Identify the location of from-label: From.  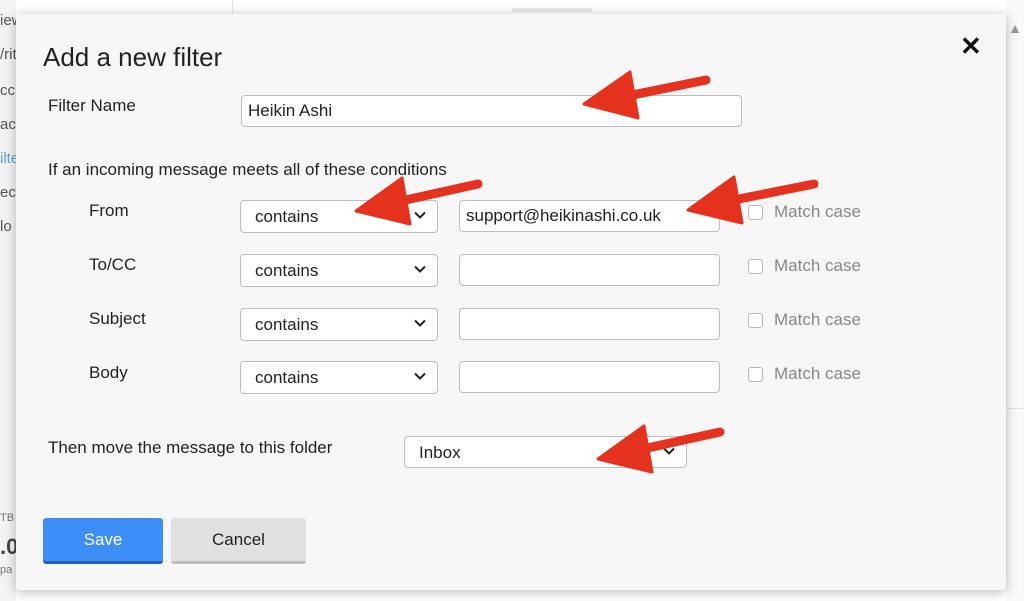
(109, 210).